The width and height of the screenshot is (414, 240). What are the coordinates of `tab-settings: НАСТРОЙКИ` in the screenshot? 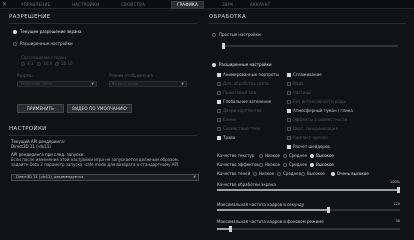 It's located at (85, 5).